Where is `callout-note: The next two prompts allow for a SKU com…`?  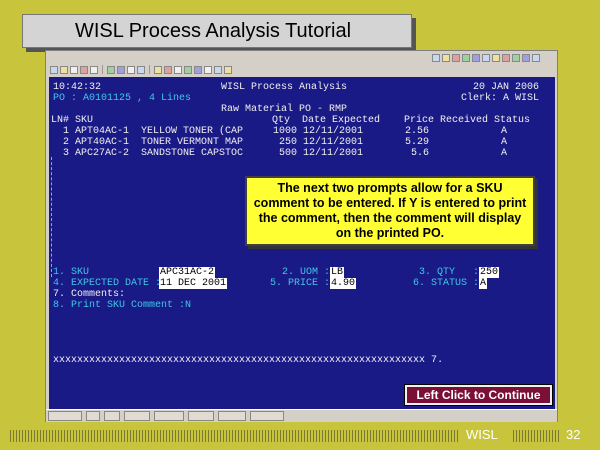 callout-note: The next two prompts allow for a SKU com… is located at coordinates (390, 211).